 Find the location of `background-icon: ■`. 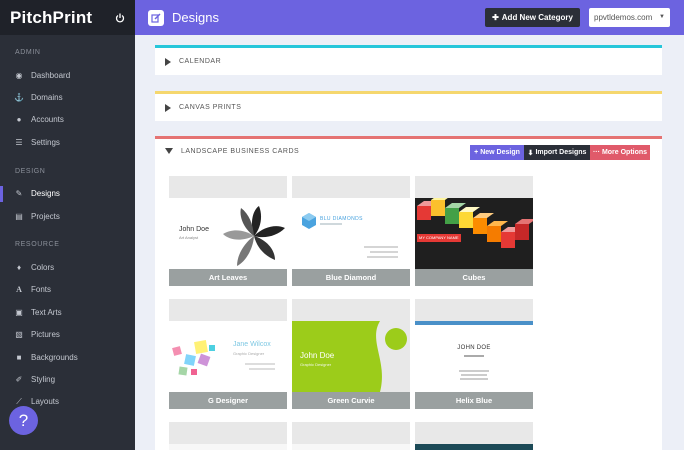

background-icon: ■ is located at coordinates (19, 357).